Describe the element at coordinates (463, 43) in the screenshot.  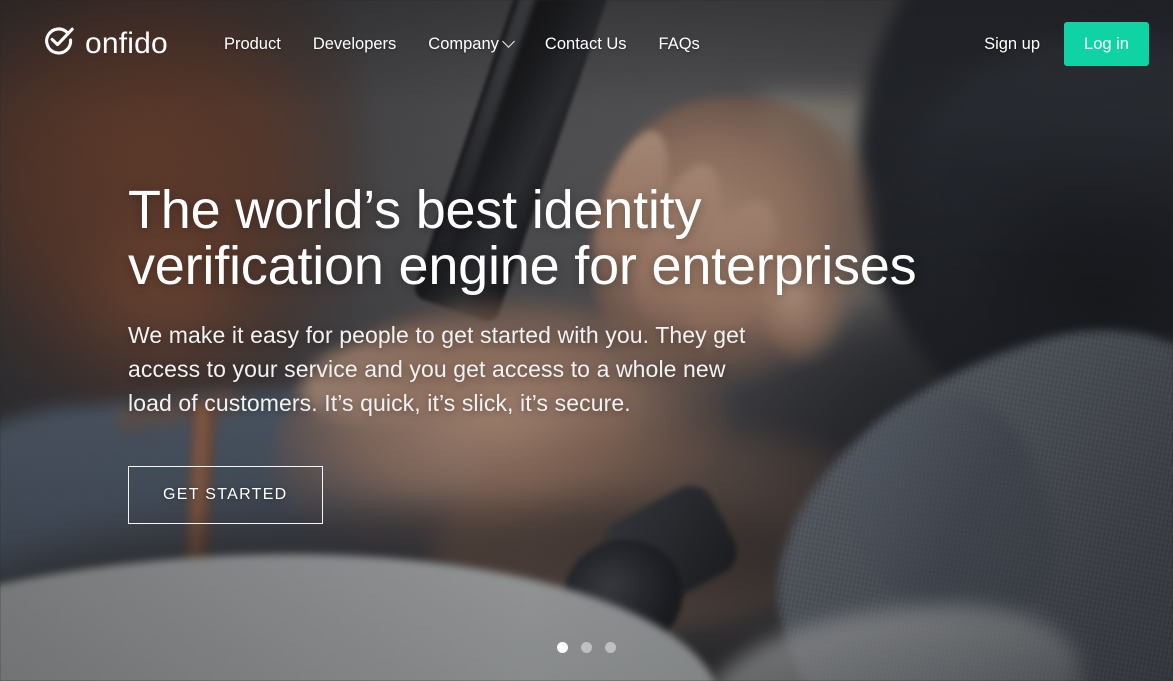
I see `nav-label: Company` at that location.